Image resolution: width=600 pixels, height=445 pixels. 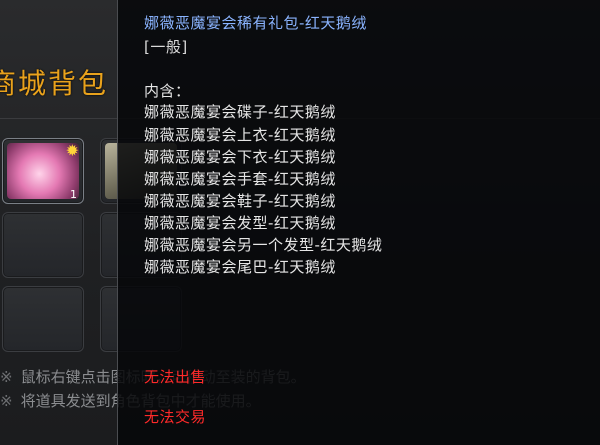 I want to click on content-item: 娜薇恶魔宴会下衣-红天鹅绒, so click(x=240, y=157).